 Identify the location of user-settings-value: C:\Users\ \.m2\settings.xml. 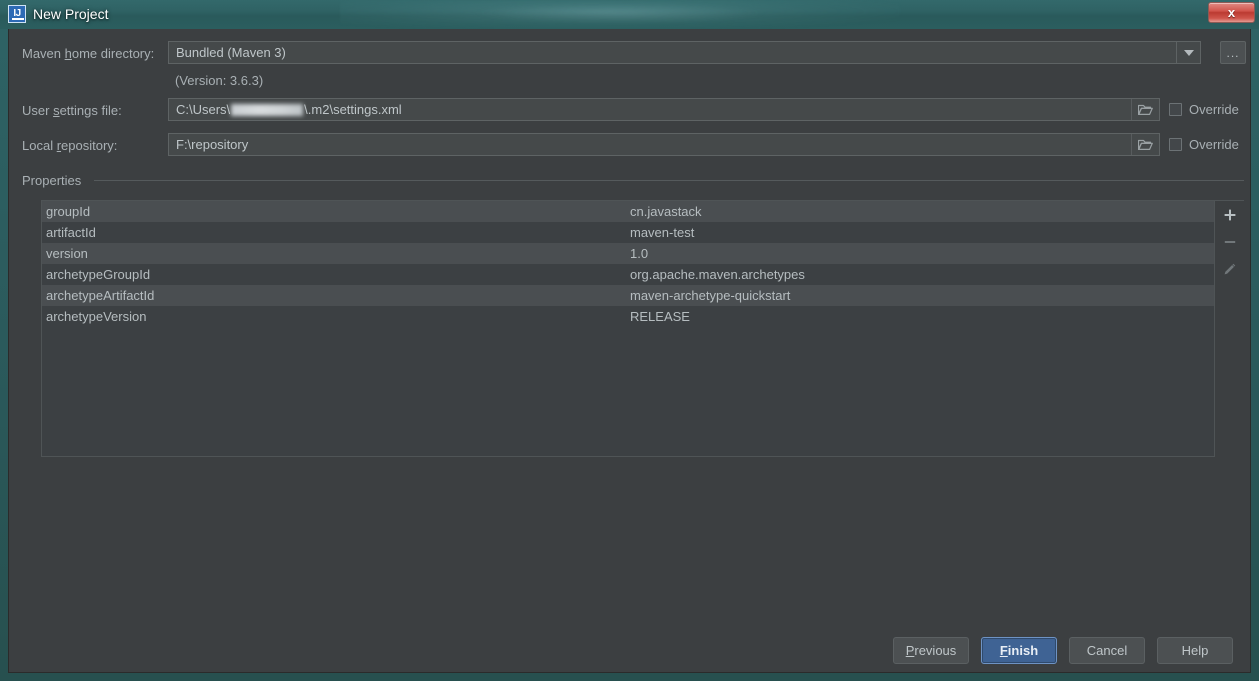
(289, 109).